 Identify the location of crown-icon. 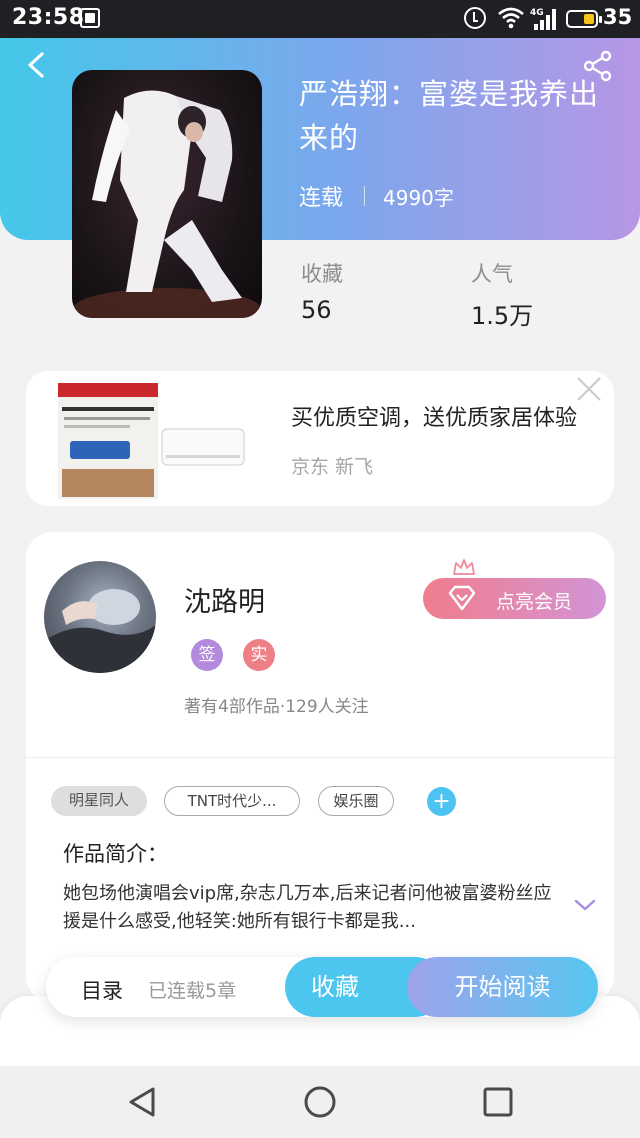
(464, 567).